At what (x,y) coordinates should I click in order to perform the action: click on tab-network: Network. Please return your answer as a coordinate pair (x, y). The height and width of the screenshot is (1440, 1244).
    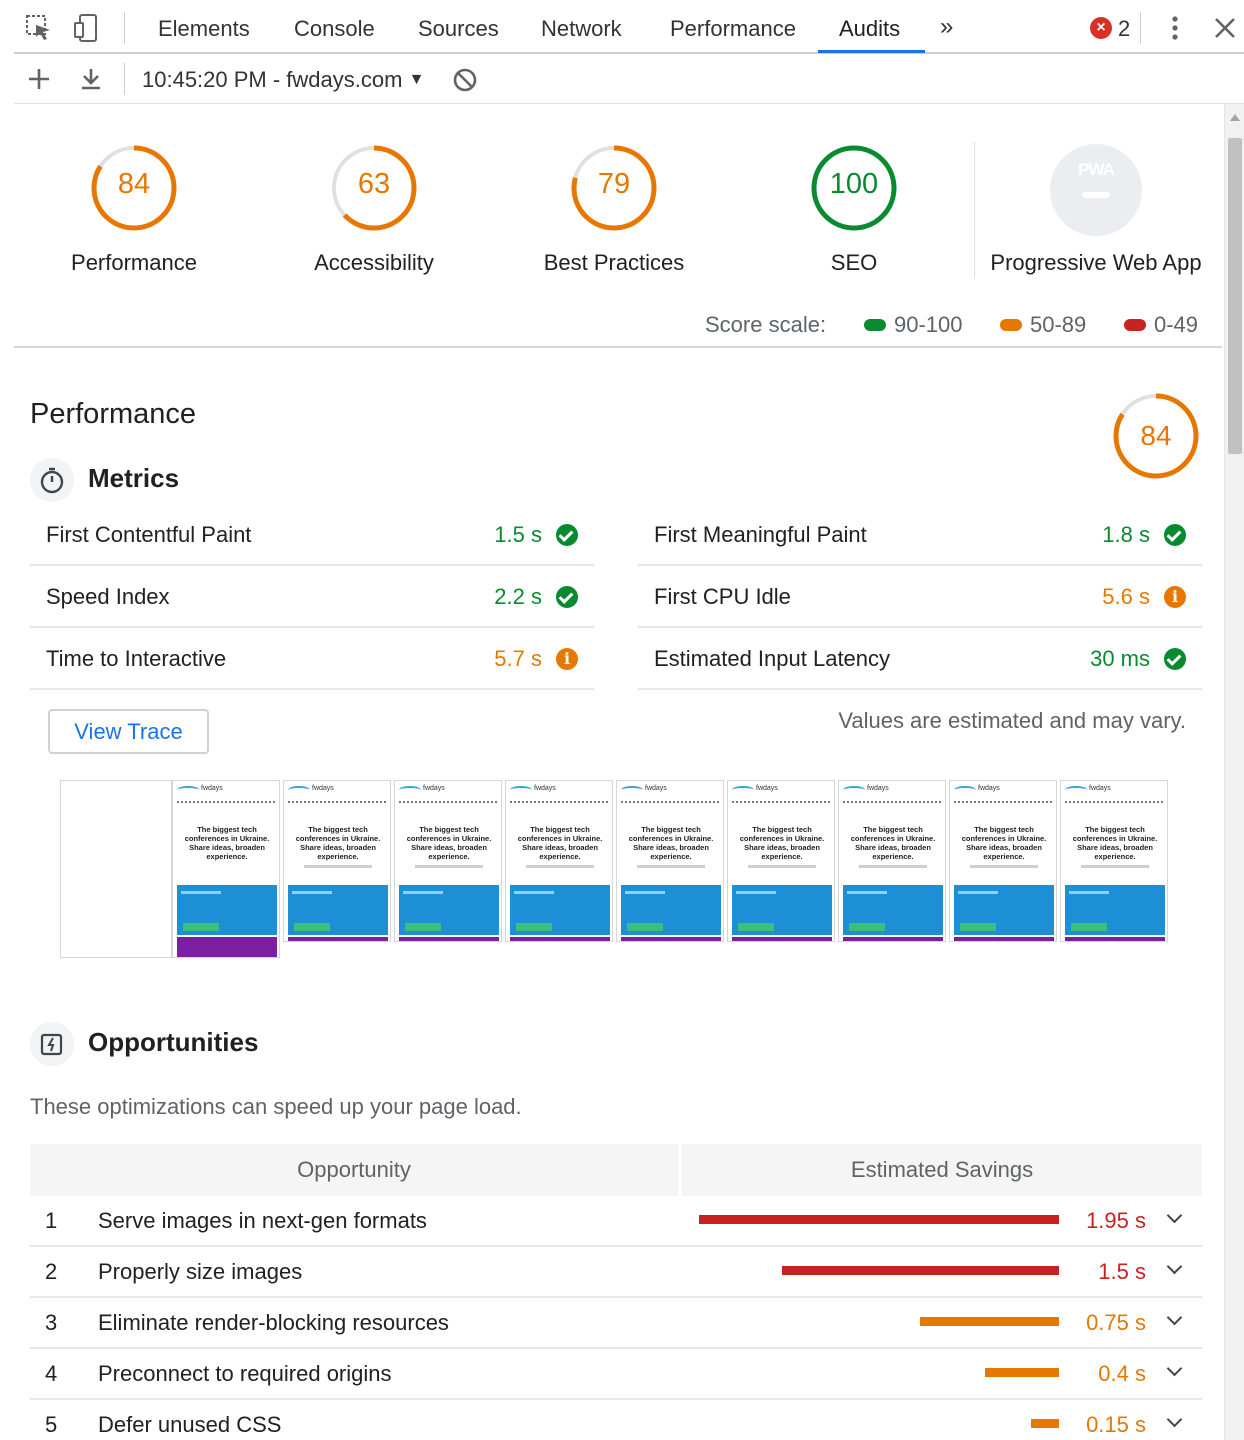
    Looking at the image, I should click on (581, 29).